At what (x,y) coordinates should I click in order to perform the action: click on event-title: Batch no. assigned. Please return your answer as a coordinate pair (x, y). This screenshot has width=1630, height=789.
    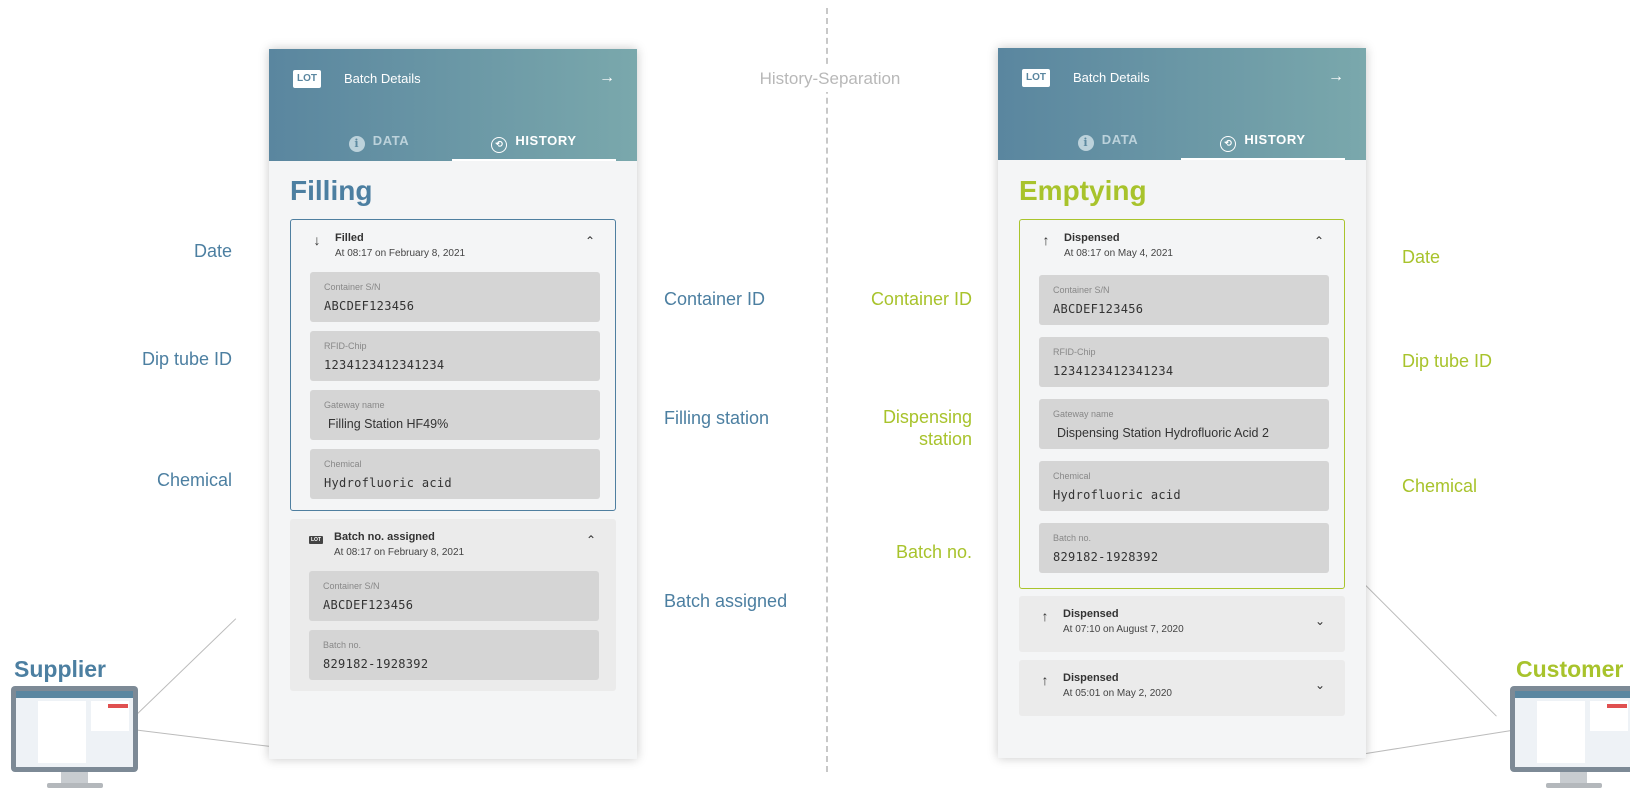
    Looking at the image, I should click on (384, 537).